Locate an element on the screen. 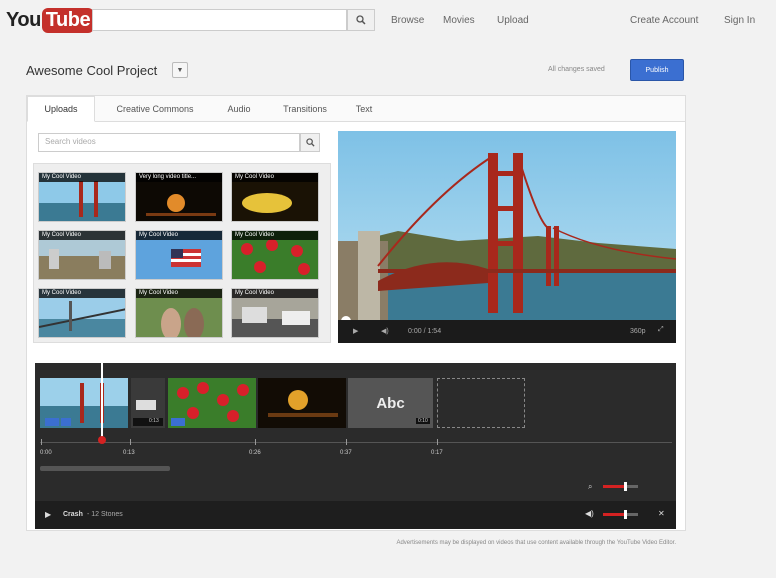  ruler-label: 0:13 is located at coordinates (129, 453).